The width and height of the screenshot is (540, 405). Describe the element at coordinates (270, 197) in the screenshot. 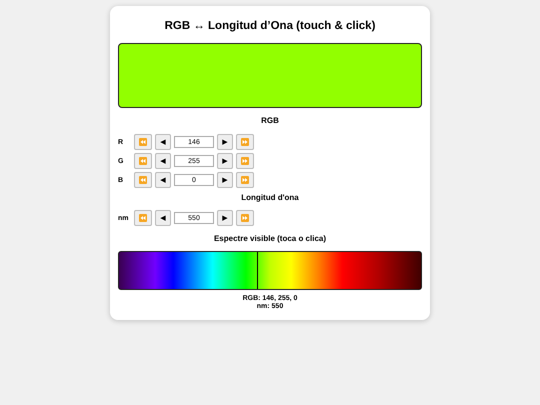

I see `section-heading: Longitud d'ona` at that location.